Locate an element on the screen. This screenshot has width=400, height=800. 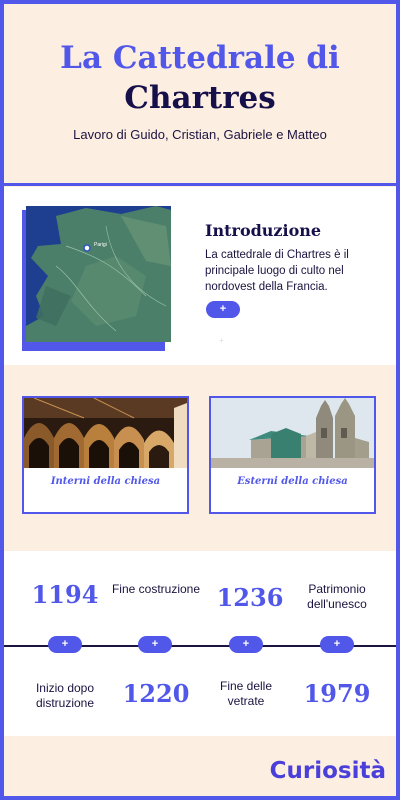
card-interiors: Interni della chiesa is located at coordinates (105, 455).